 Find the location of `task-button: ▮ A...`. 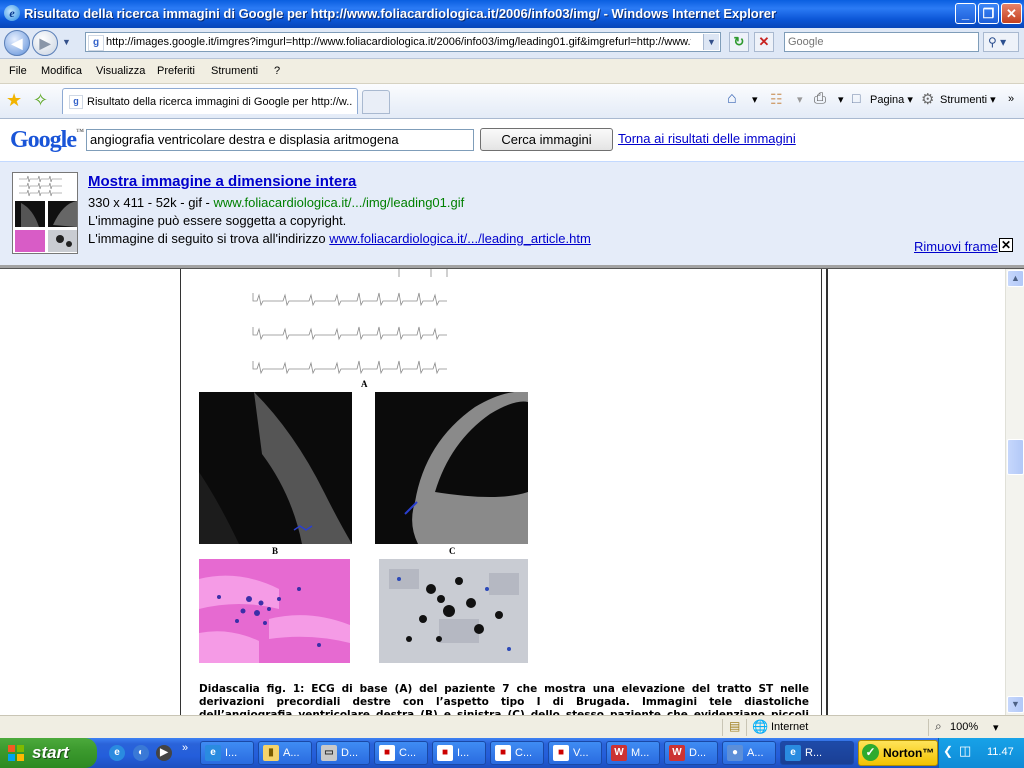

task-button: ▮ A... is located at coordinates (285, 753).